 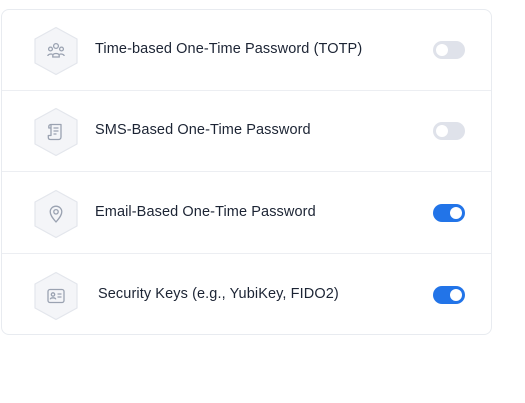 What do you see at coordinates (449, 213) in the screenshot?
I see `toggle-email` at bounding box center [449, 213].